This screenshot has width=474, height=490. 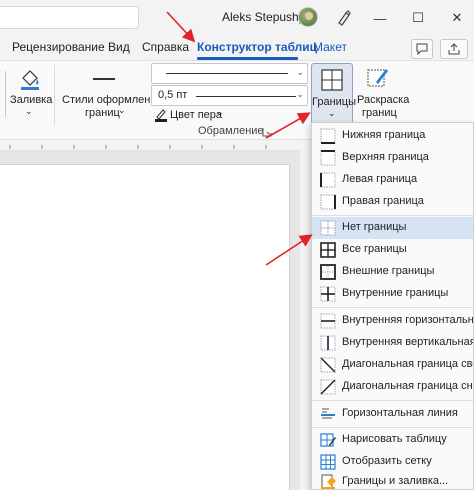 I want to click on line-weight-select: 0,5 пт ⌄, so click(x=229, y=95).